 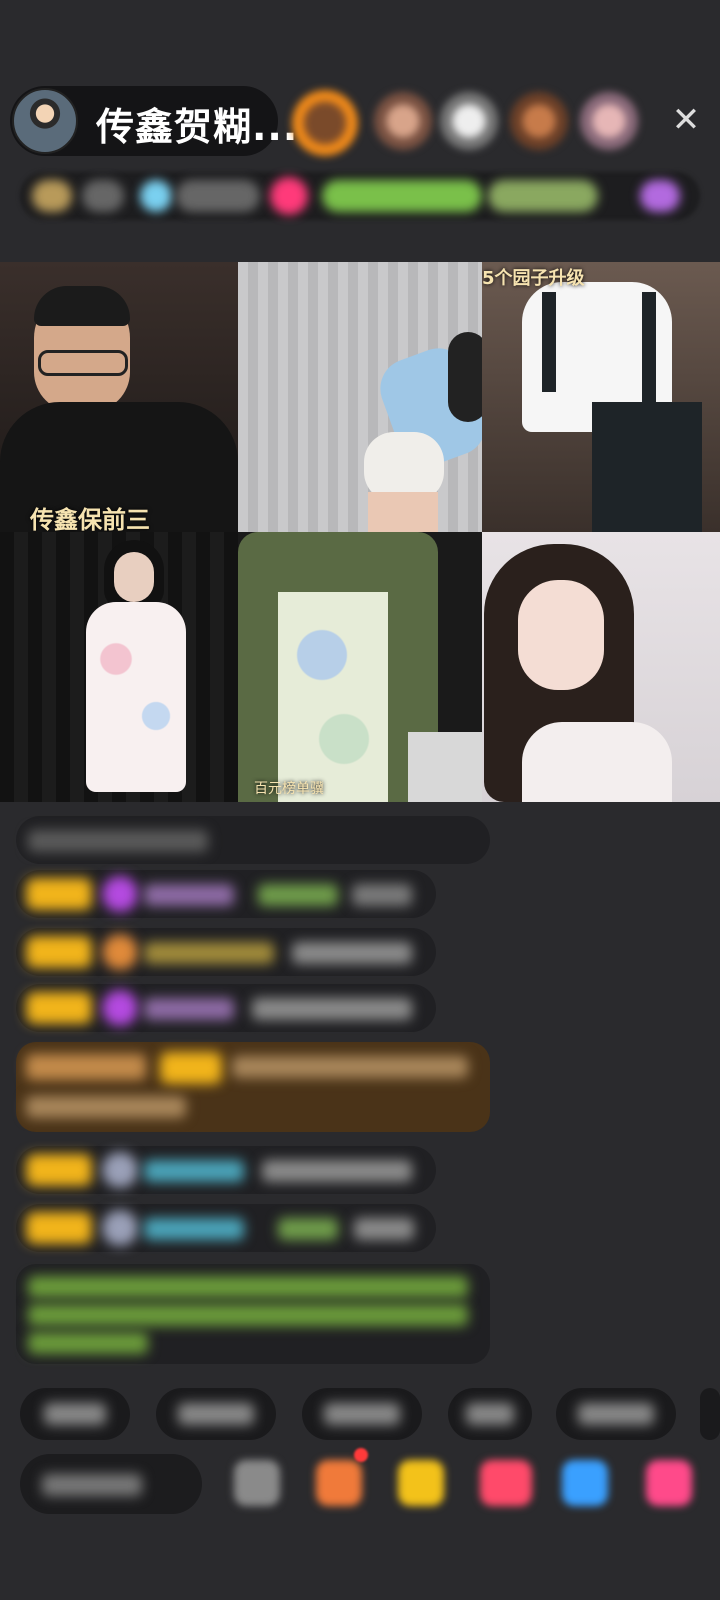 What do you see at coordinates (533, 278) in the screenshot?
I see `tile-label: 5个园子升级` at bounding box center [533, 278].